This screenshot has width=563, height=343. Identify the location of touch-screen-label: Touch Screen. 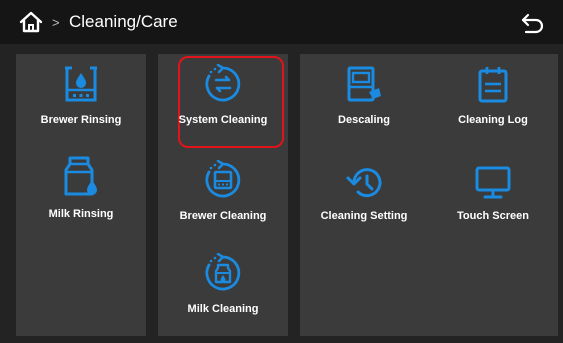
(493, 216).